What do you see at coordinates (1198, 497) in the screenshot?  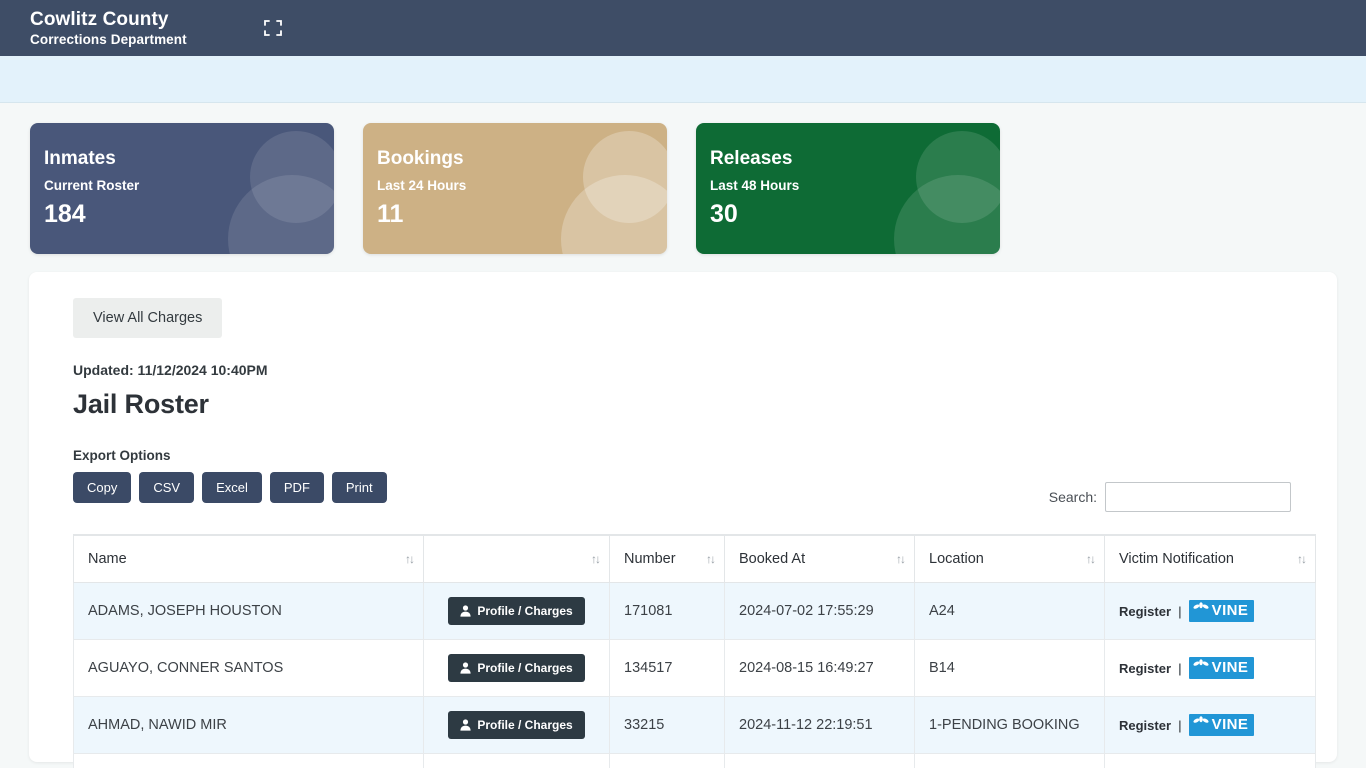 I see `search-input` at bounding box center [1198, 497].